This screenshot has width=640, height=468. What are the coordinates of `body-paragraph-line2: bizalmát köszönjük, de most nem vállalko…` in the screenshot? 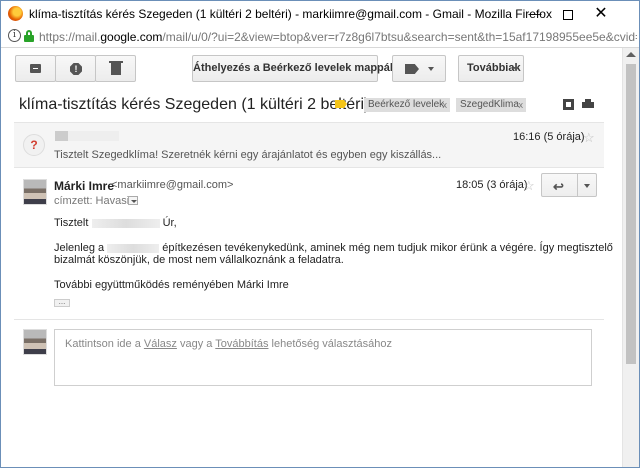 It's located at (199, 260).